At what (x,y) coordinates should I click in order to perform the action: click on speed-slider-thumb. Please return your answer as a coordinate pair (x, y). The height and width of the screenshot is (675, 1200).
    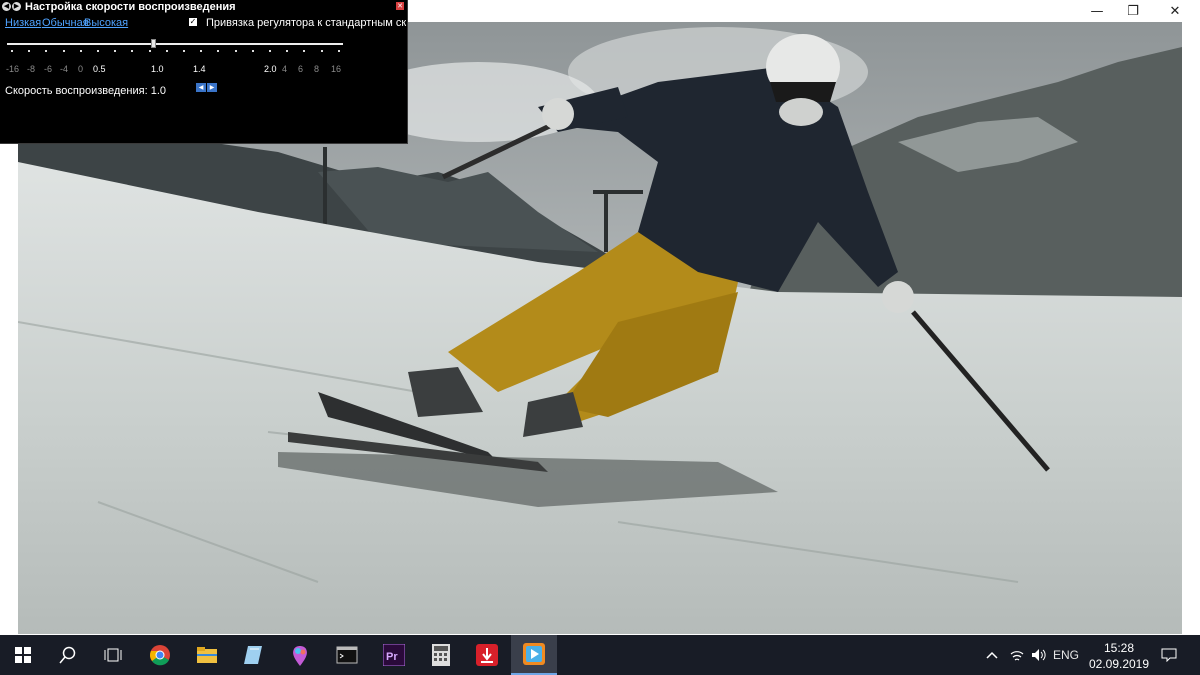
    Looking at the image, I should click on (153, 43).